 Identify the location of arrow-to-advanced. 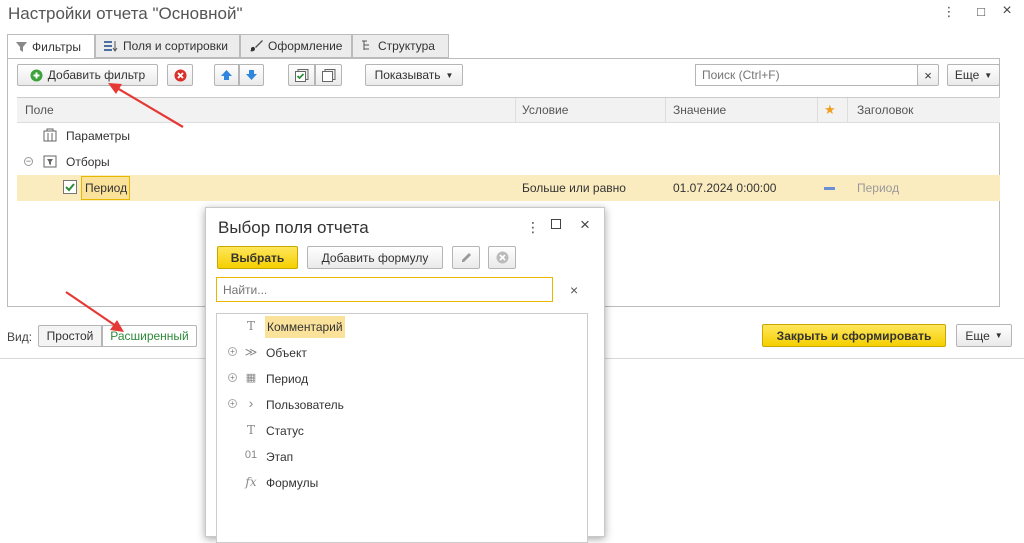
(91, 309).